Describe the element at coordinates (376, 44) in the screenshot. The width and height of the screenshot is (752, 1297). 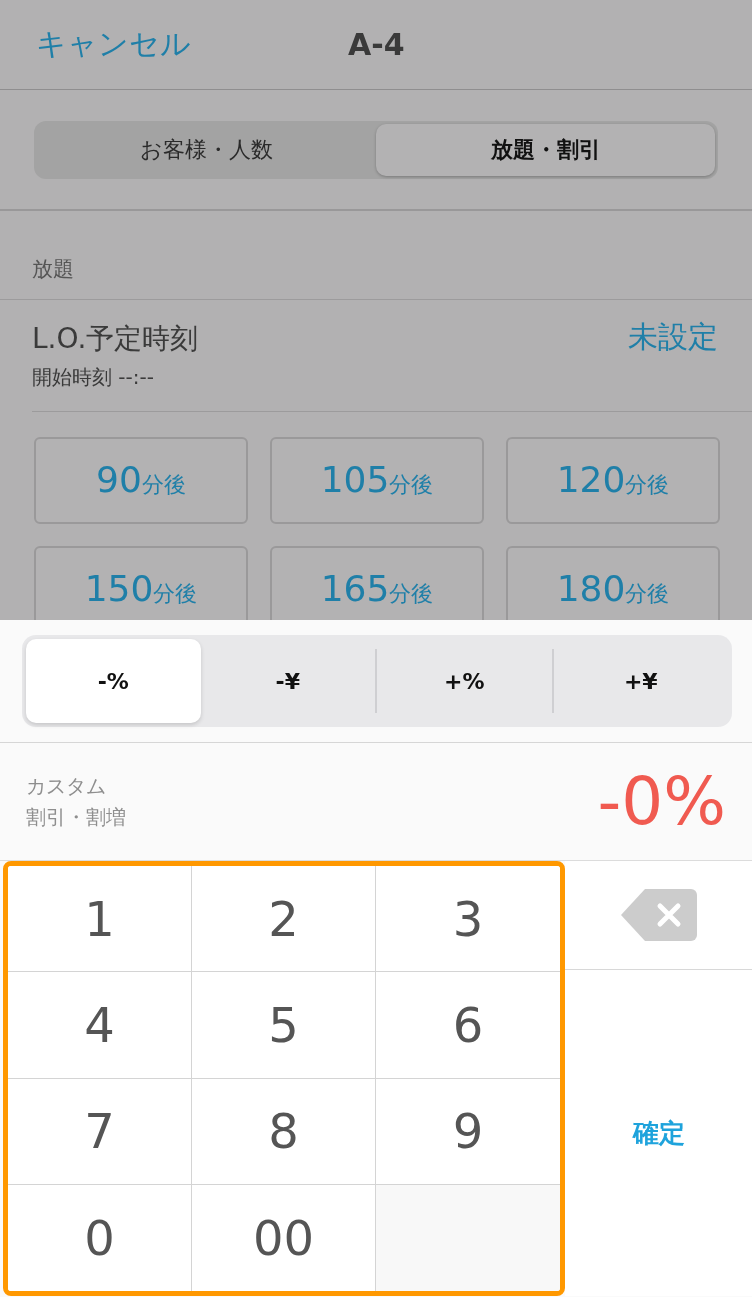
I see `window-title: A-4` at that location.